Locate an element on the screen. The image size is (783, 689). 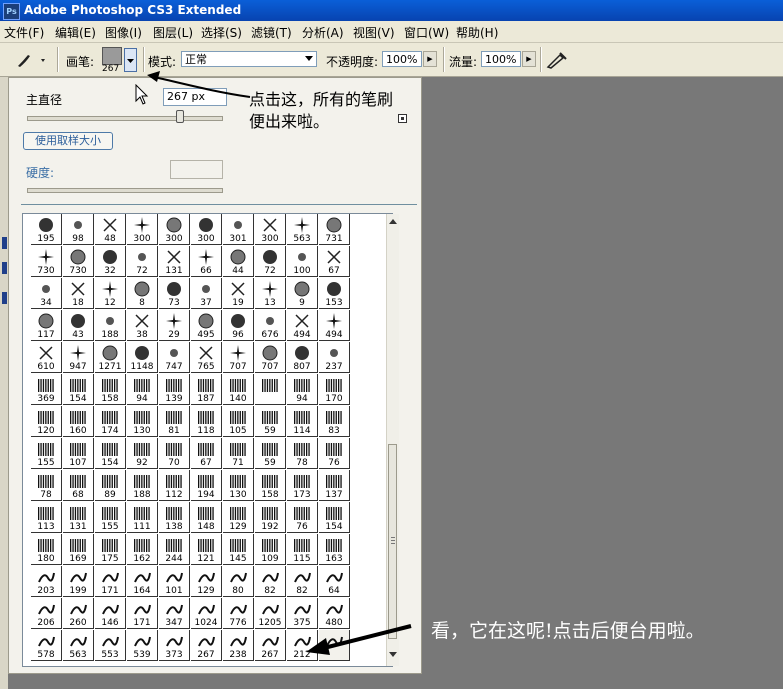
brush-preset-cell: 115 is located at coordinates (302, 549).